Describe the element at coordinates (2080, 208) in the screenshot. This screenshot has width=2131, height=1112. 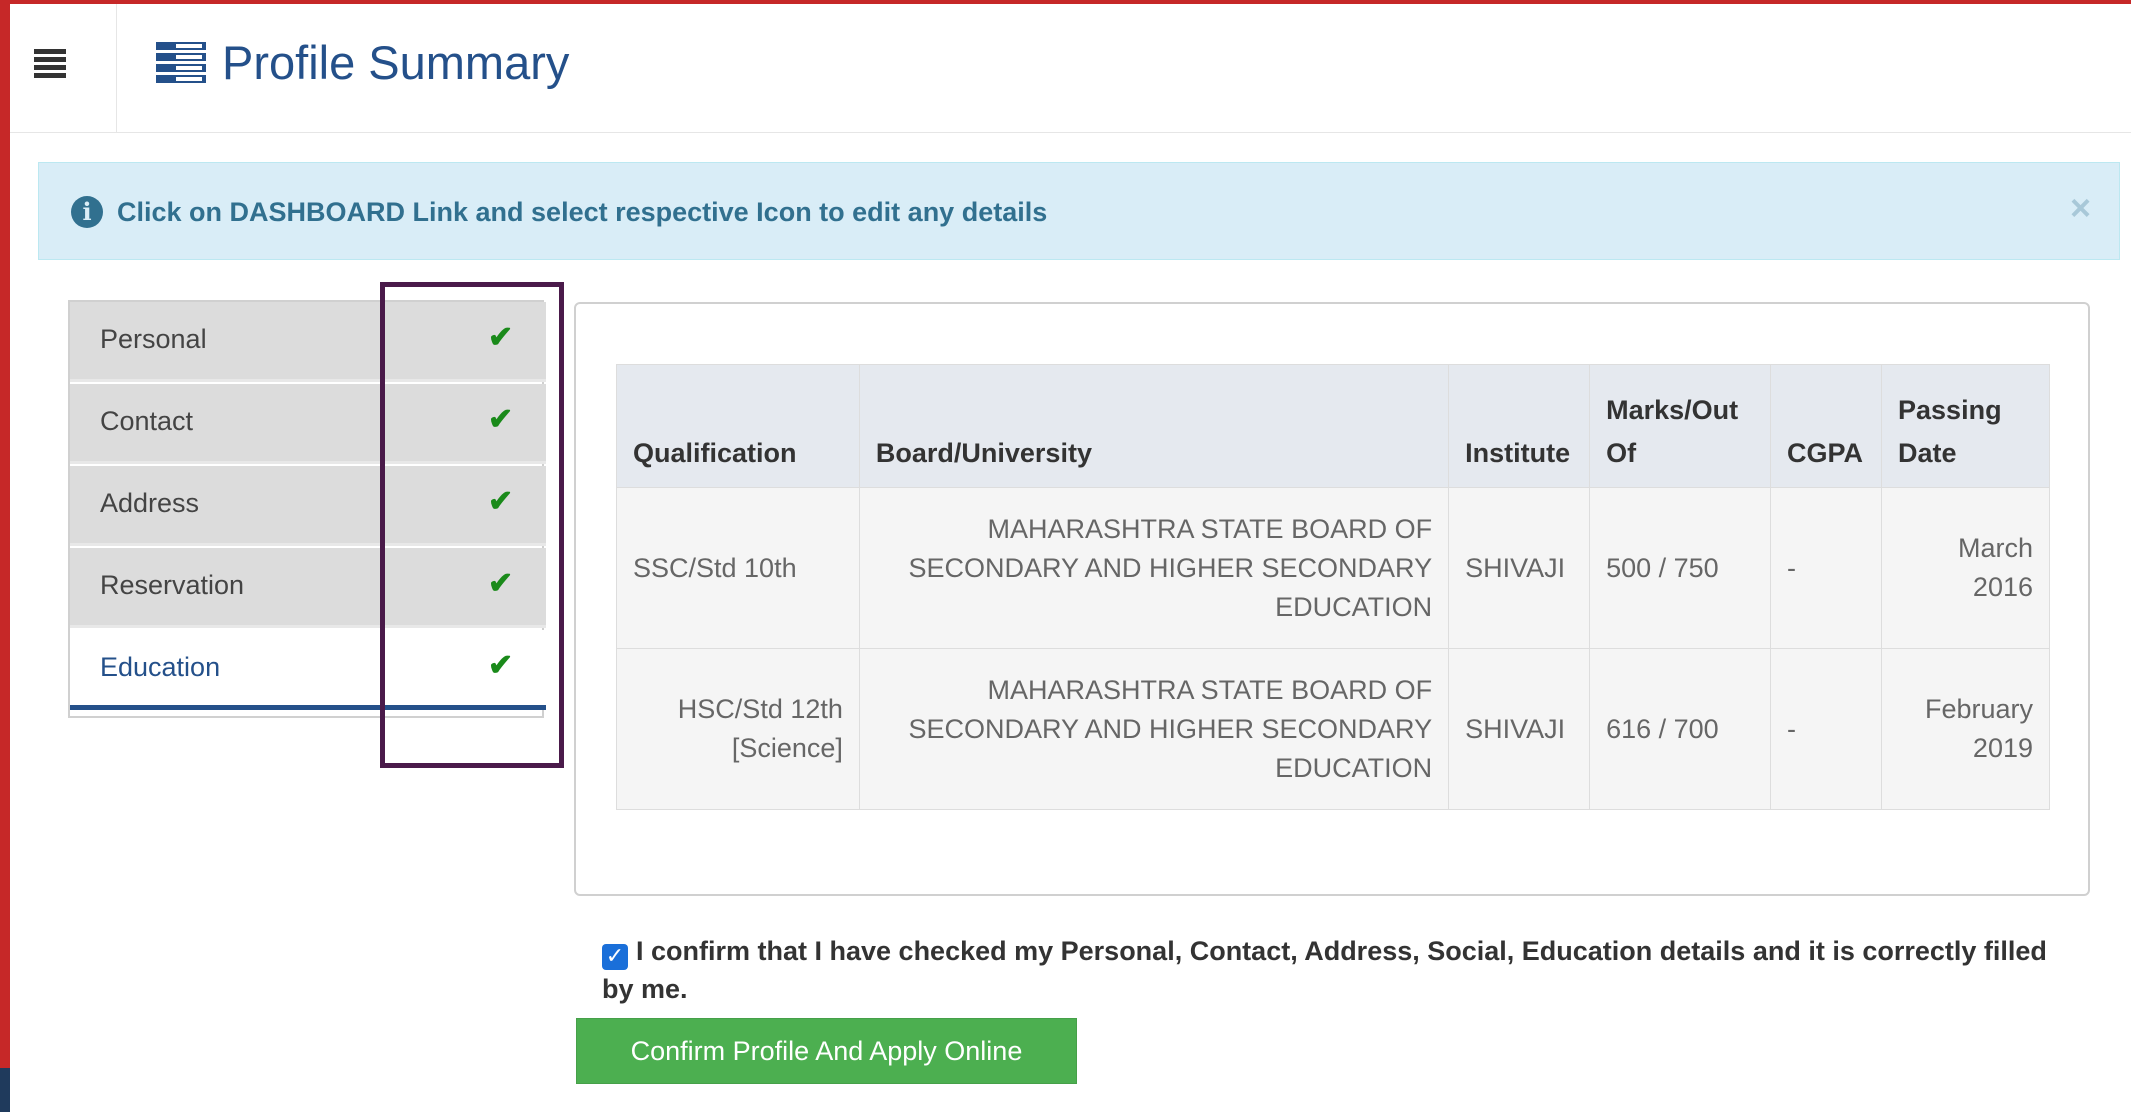
I see `close-icon: ×` at that location.